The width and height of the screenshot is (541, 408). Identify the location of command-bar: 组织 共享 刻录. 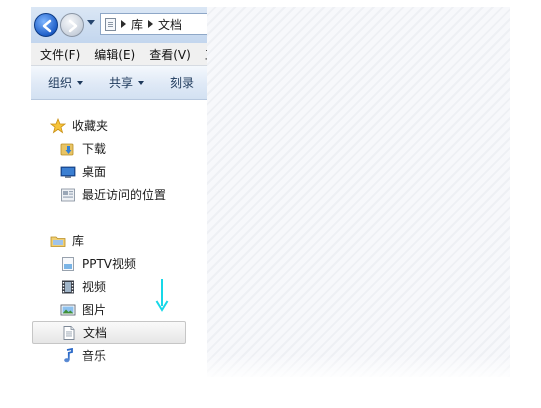
(119, 83).